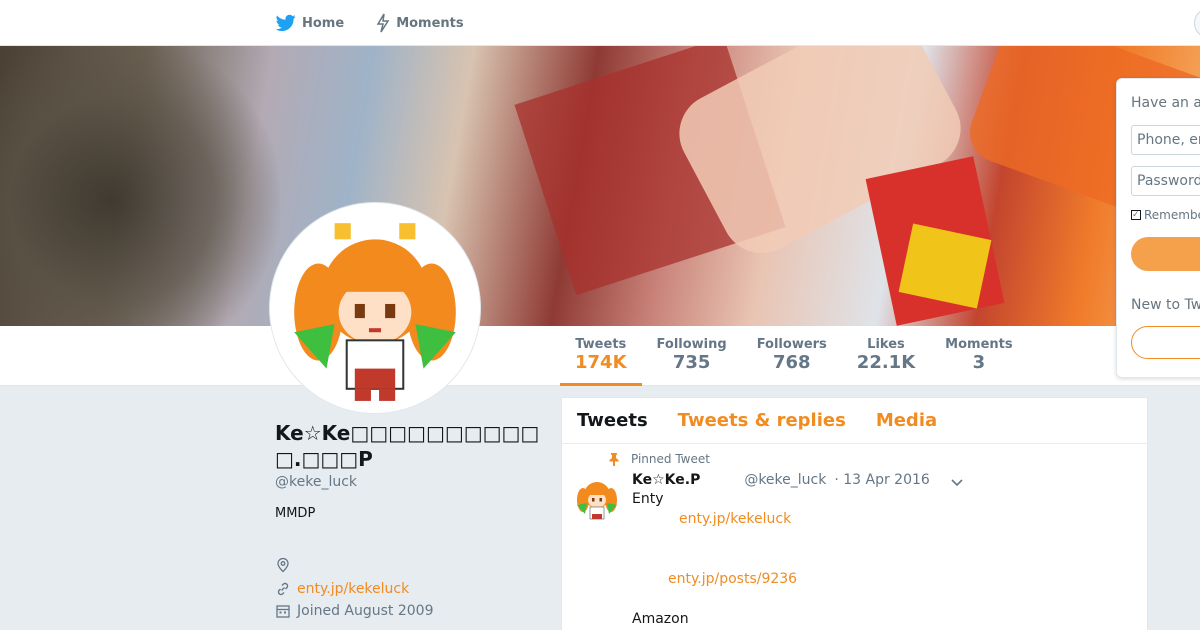 This screenshot has height=630, width=1200. I want to click on remember-me: ✓ Remember me, so click(1165, 215).